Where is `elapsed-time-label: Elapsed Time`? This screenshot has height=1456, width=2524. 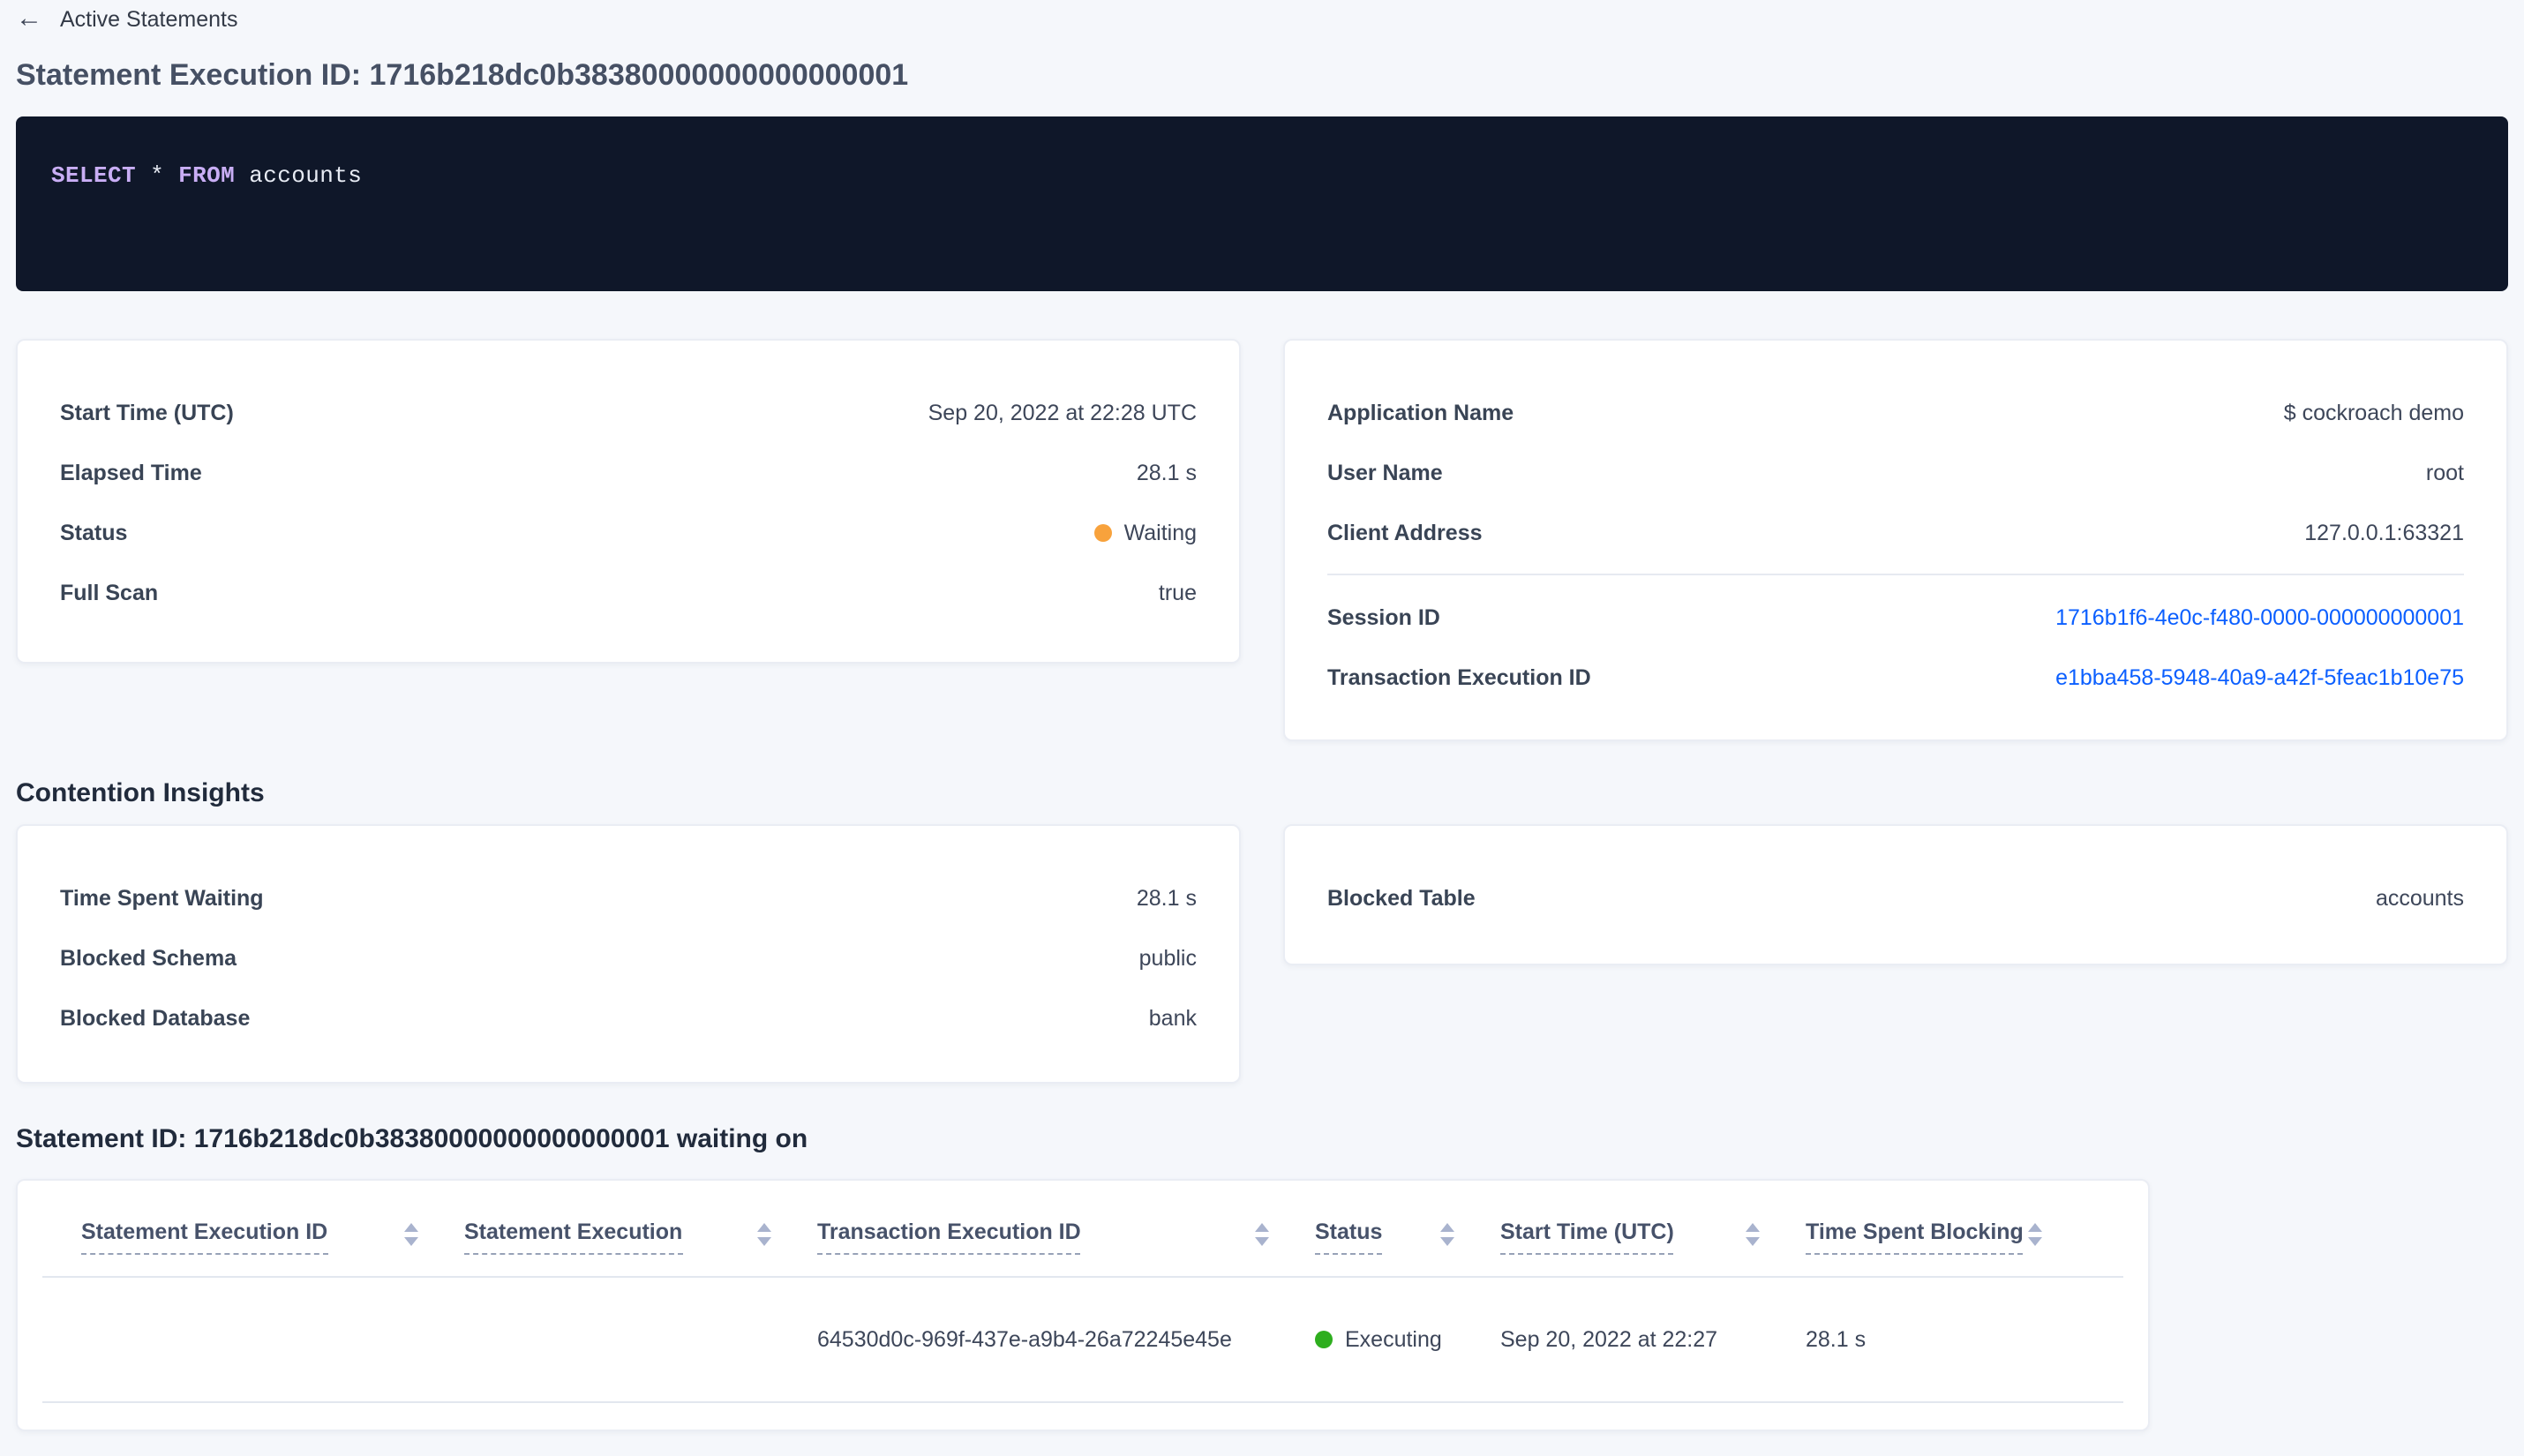
elapsed-time-label: Elapsed Time is located at coordinates (131, 473).